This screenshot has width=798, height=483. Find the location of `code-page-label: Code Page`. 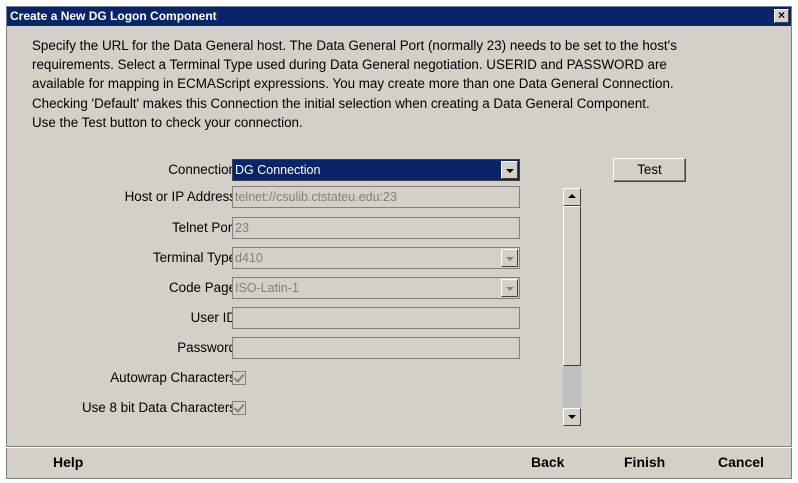

code-page-label: Code Page is located at coordinates (202, 287).